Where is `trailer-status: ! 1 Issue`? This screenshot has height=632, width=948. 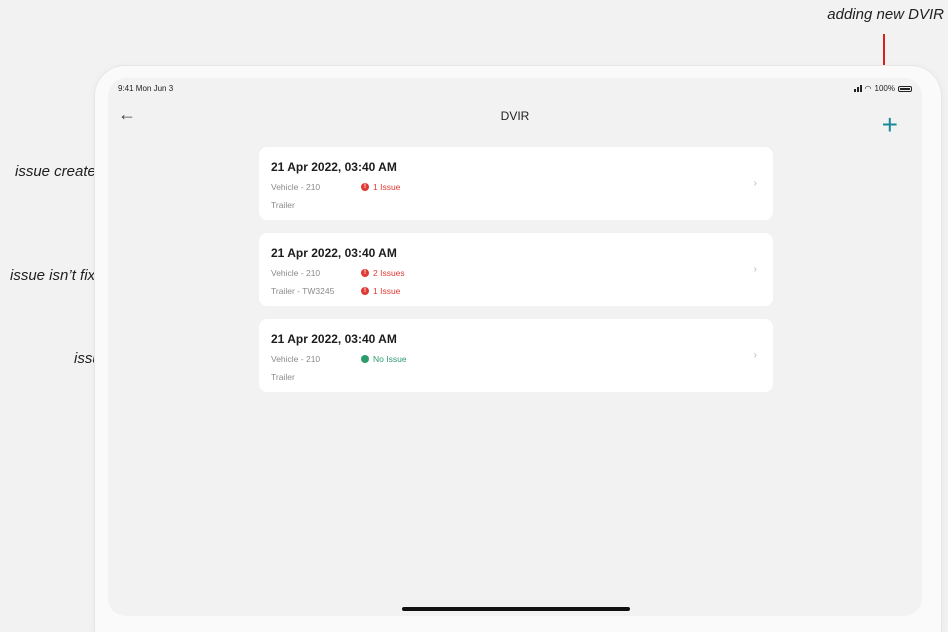 trailer-status: ! 1 Issue is located at coordinates (380, 291).